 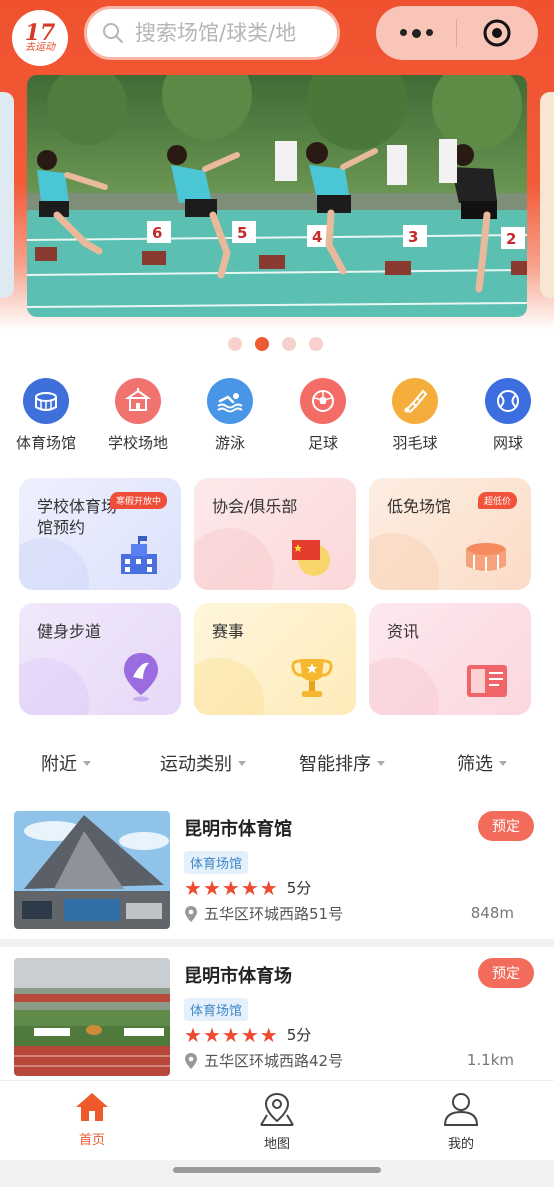 What do you see at coordinates (100, 534) in the screenshot?
I see `tile-school-booking: 学校体育场馆预约 寒假开放中` at bounding box center [100, 534].